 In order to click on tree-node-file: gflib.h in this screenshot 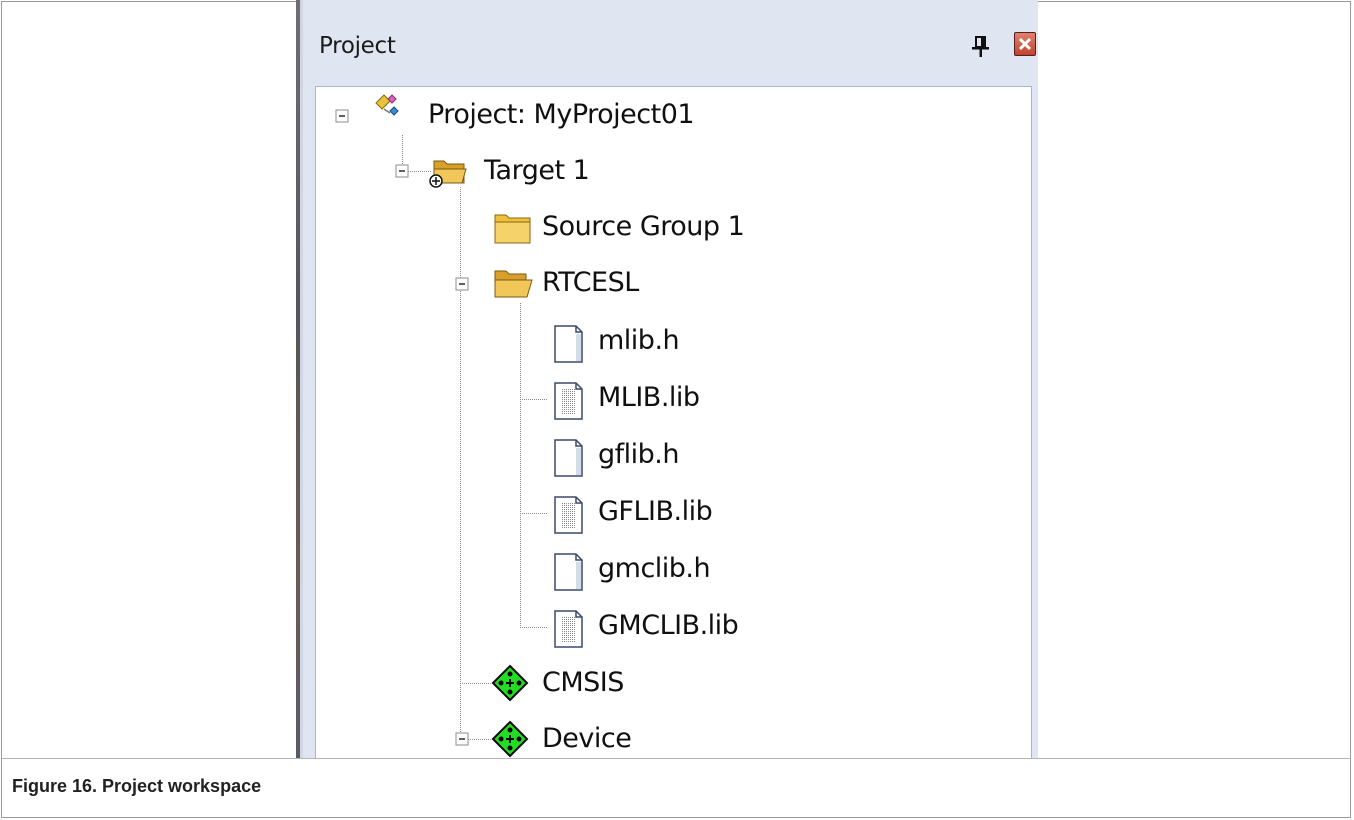, I will do `click(638, 455)`.